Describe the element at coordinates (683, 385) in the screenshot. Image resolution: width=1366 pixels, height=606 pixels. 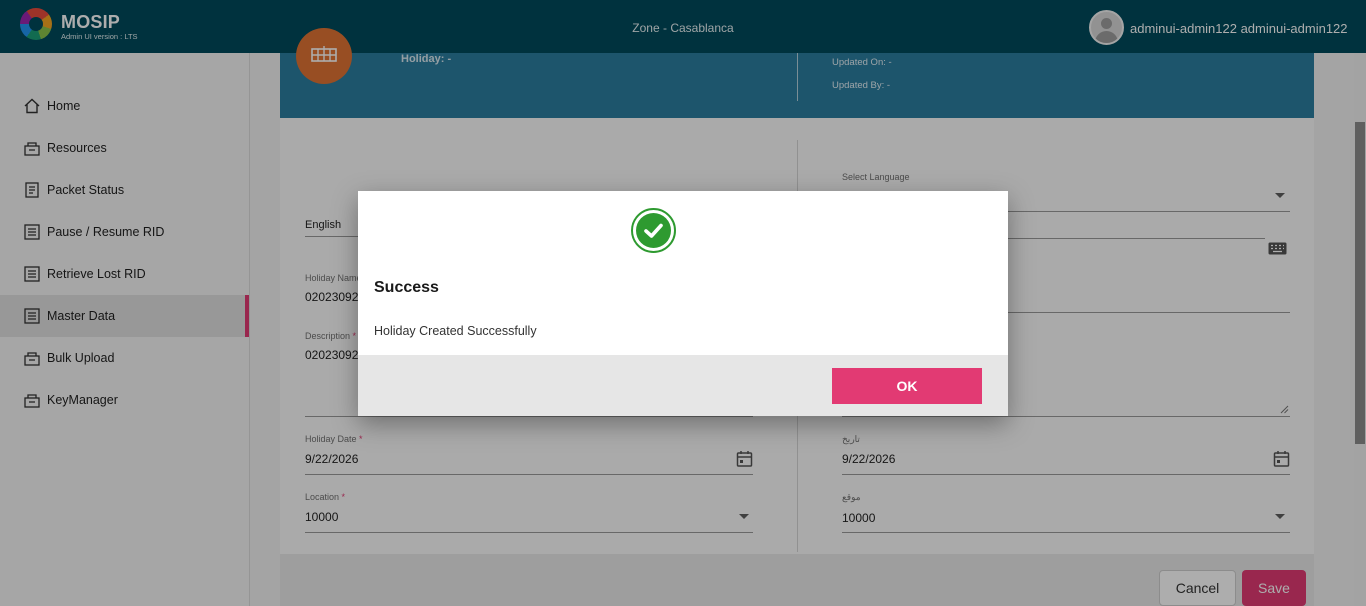
I see `dialog-actions: OK` at that location.